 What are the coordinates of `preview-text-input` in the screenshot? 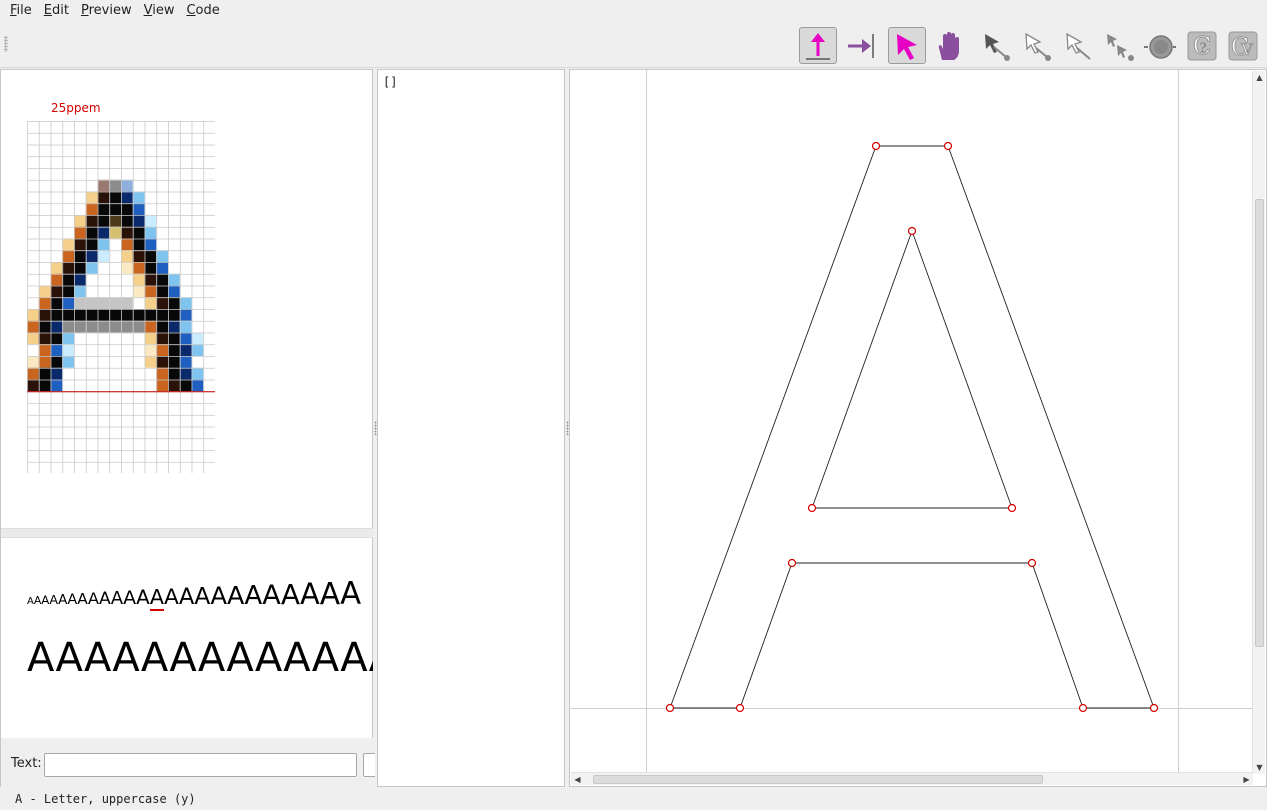 It's located at (200, 765).